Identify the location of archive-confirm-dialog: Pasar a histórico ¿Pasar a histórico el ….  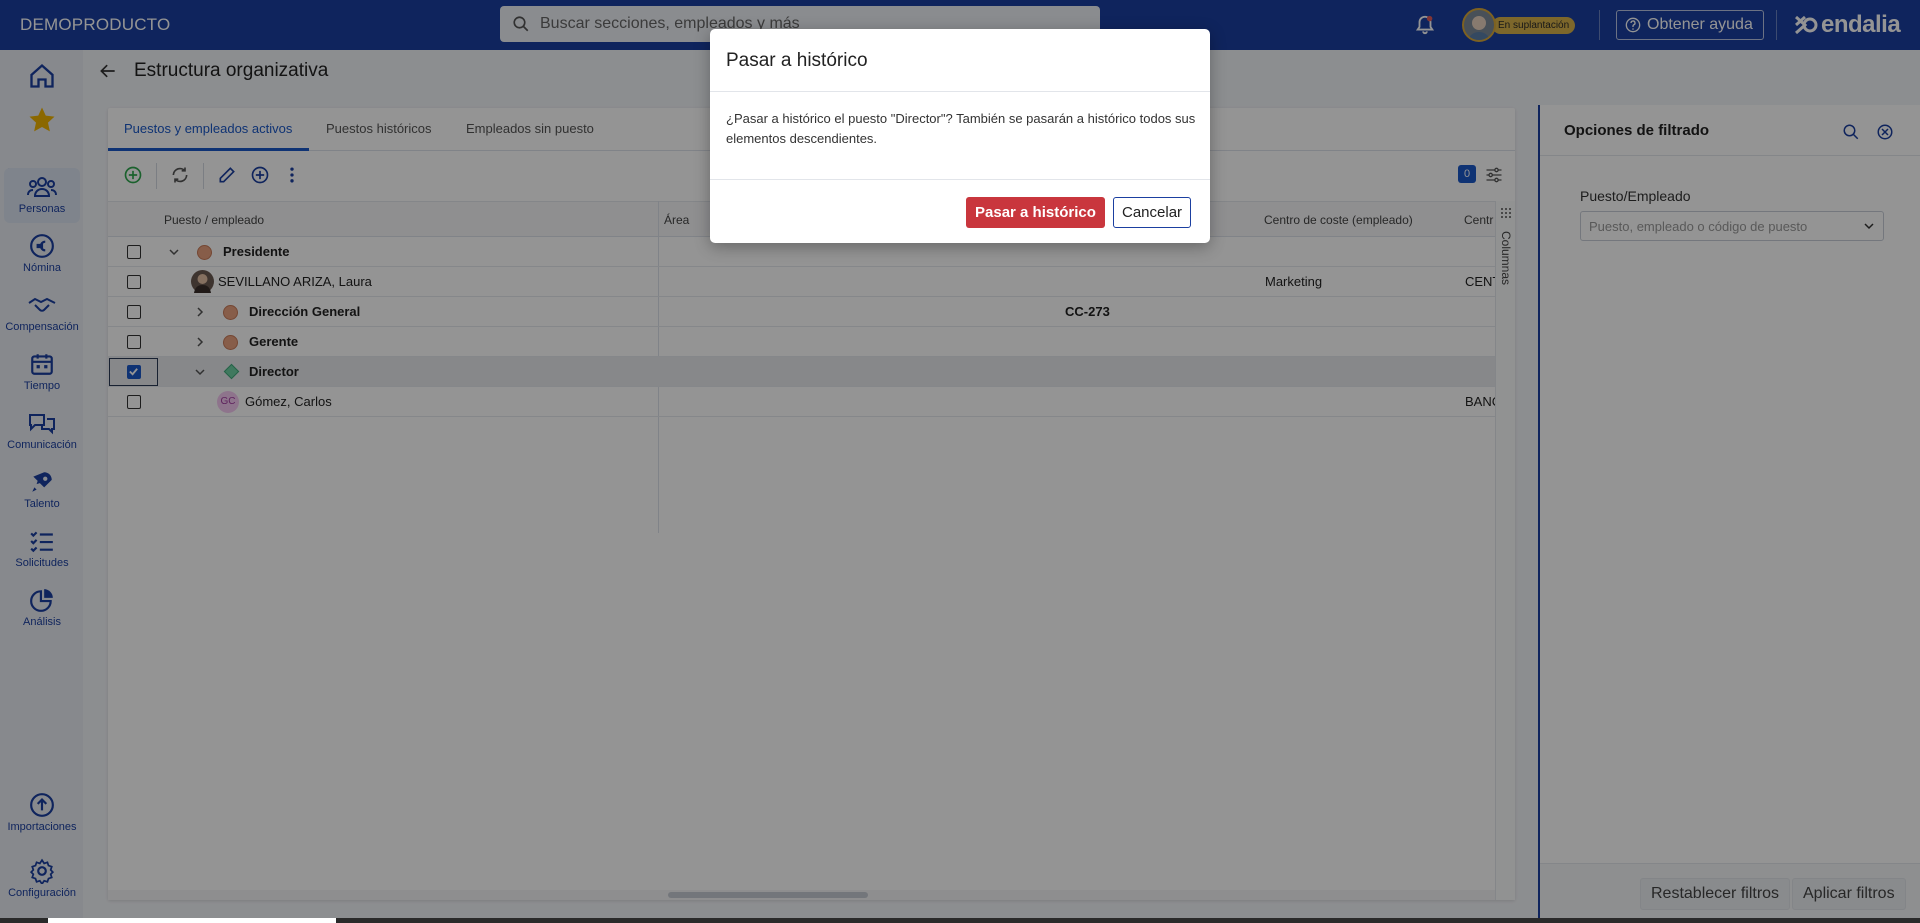
(960, 136).